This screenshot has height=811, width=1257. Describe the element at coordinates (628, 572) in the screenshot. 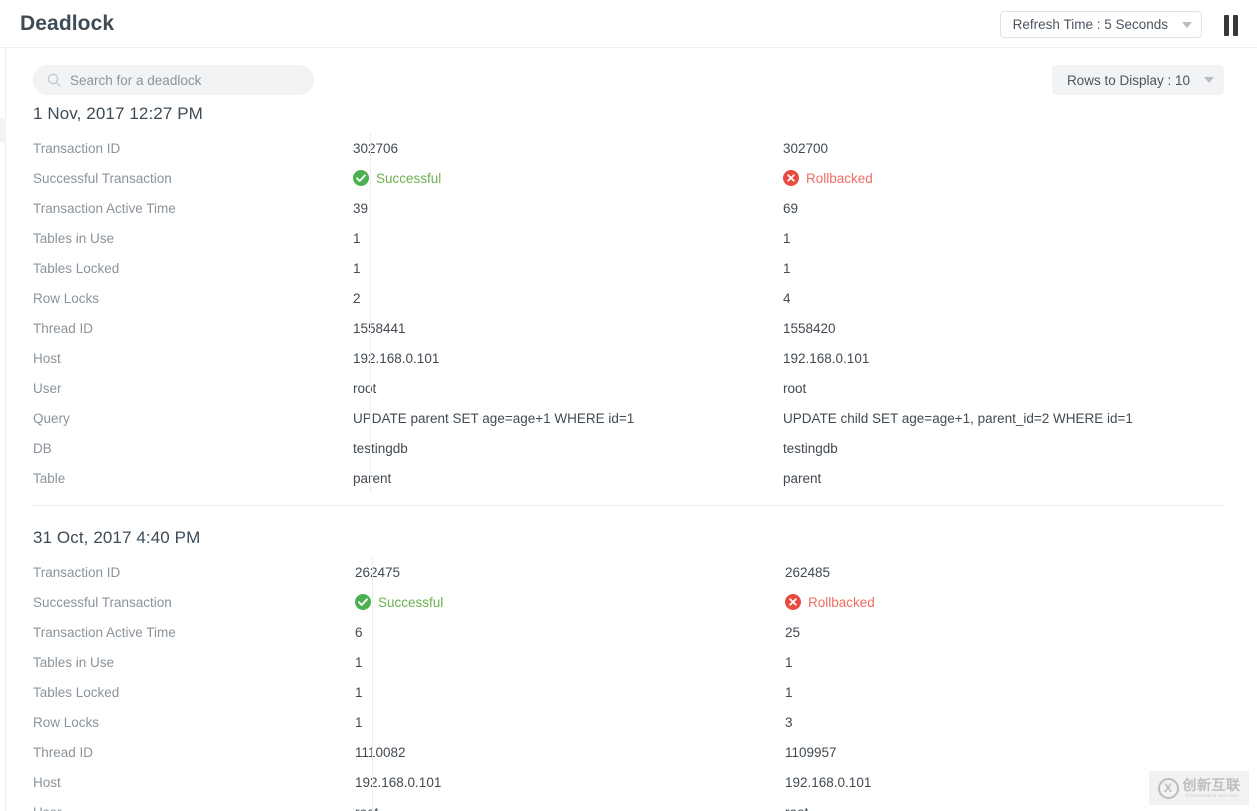

I see `table-row: Transaction ID 262475 262485` at that location.